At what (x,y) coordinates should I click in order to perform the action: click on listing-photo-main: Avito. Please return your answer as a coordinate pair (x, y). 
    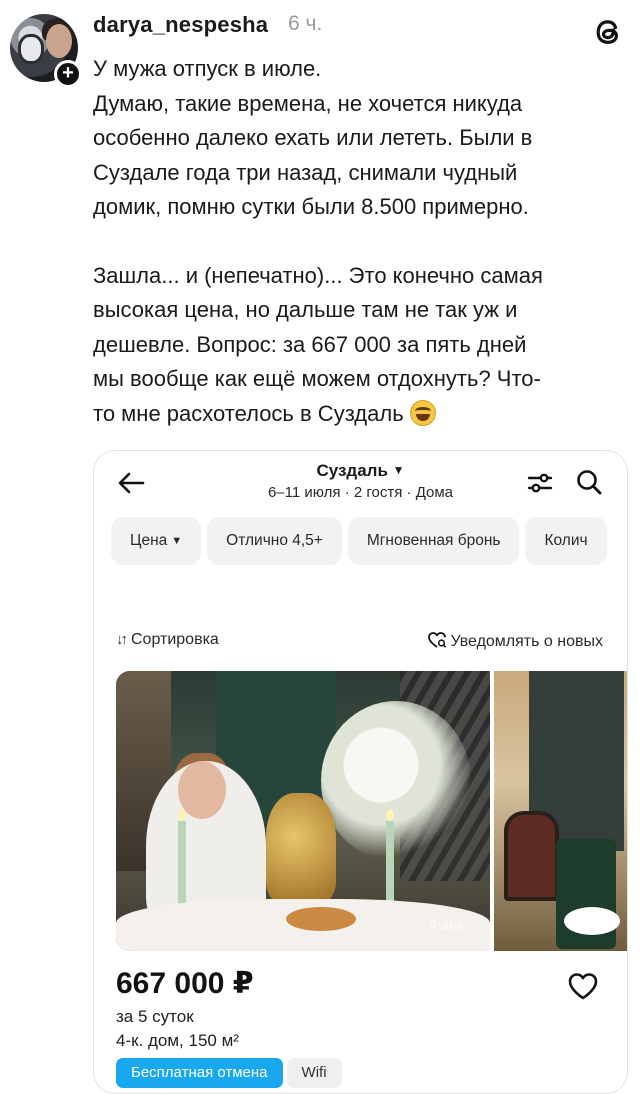
    Looking at the image, I should click on (303, 811).